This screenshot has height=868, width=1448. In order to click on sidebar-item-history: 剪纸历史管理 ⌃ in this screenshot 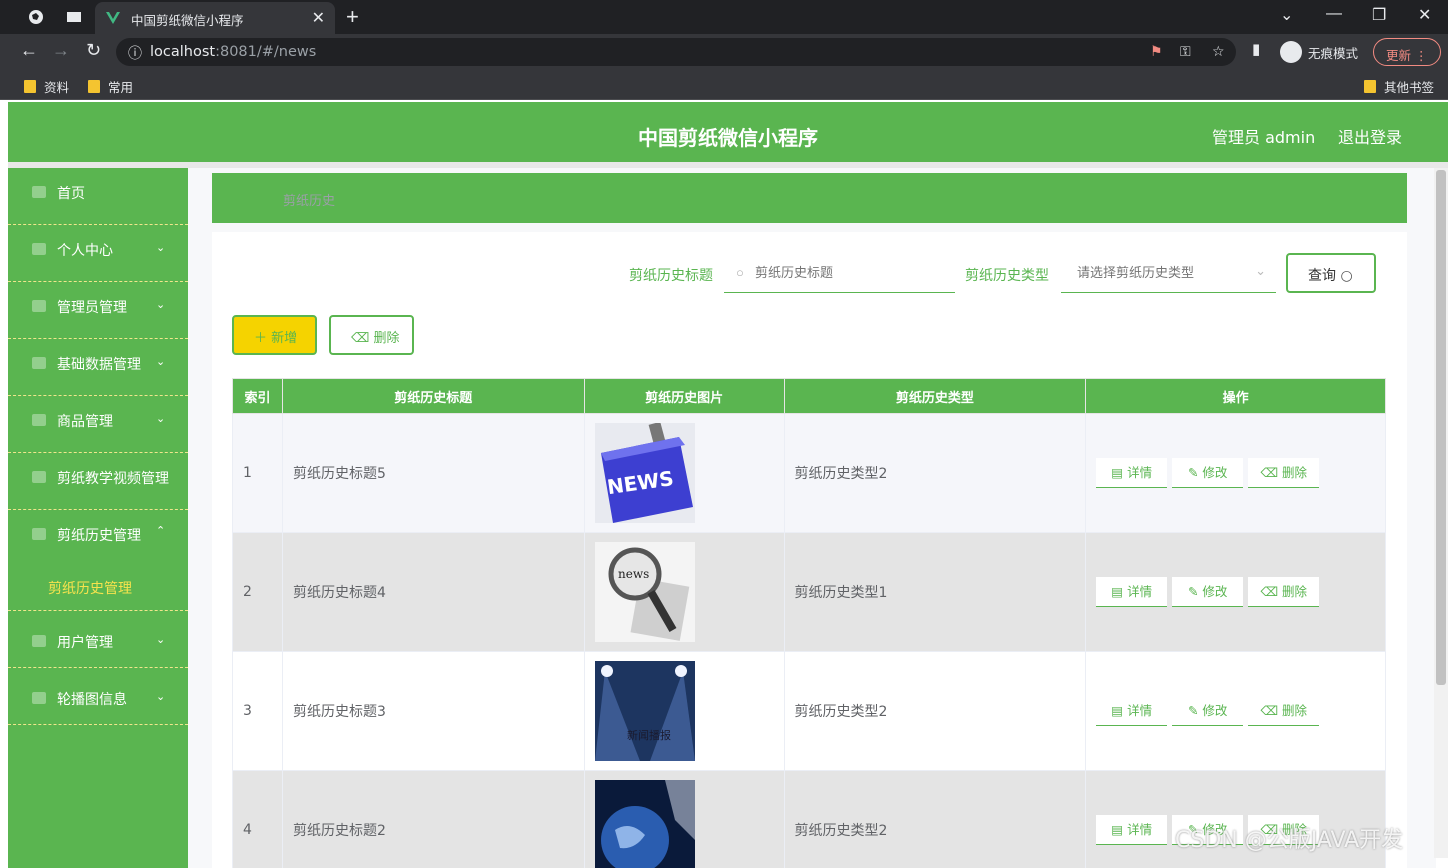, I will do `click(98, 539)`.